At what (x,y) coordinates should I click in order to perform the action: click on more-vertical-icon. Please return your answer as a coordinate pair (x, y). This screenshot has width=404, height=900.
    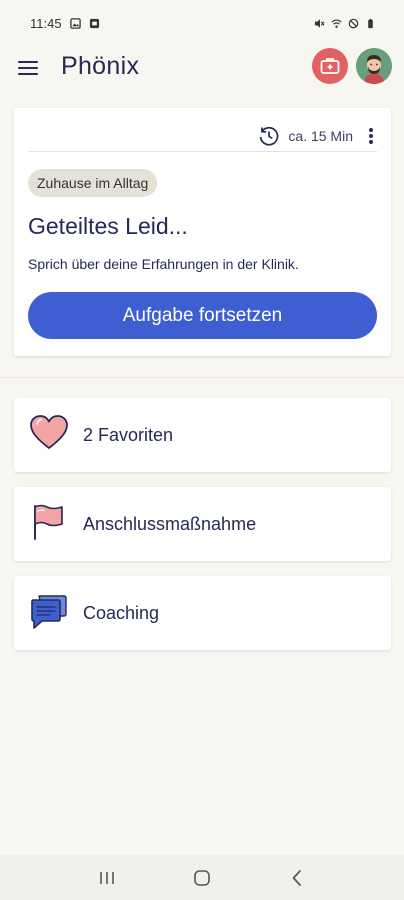
    Looking at the image, I should click on (371, 136).